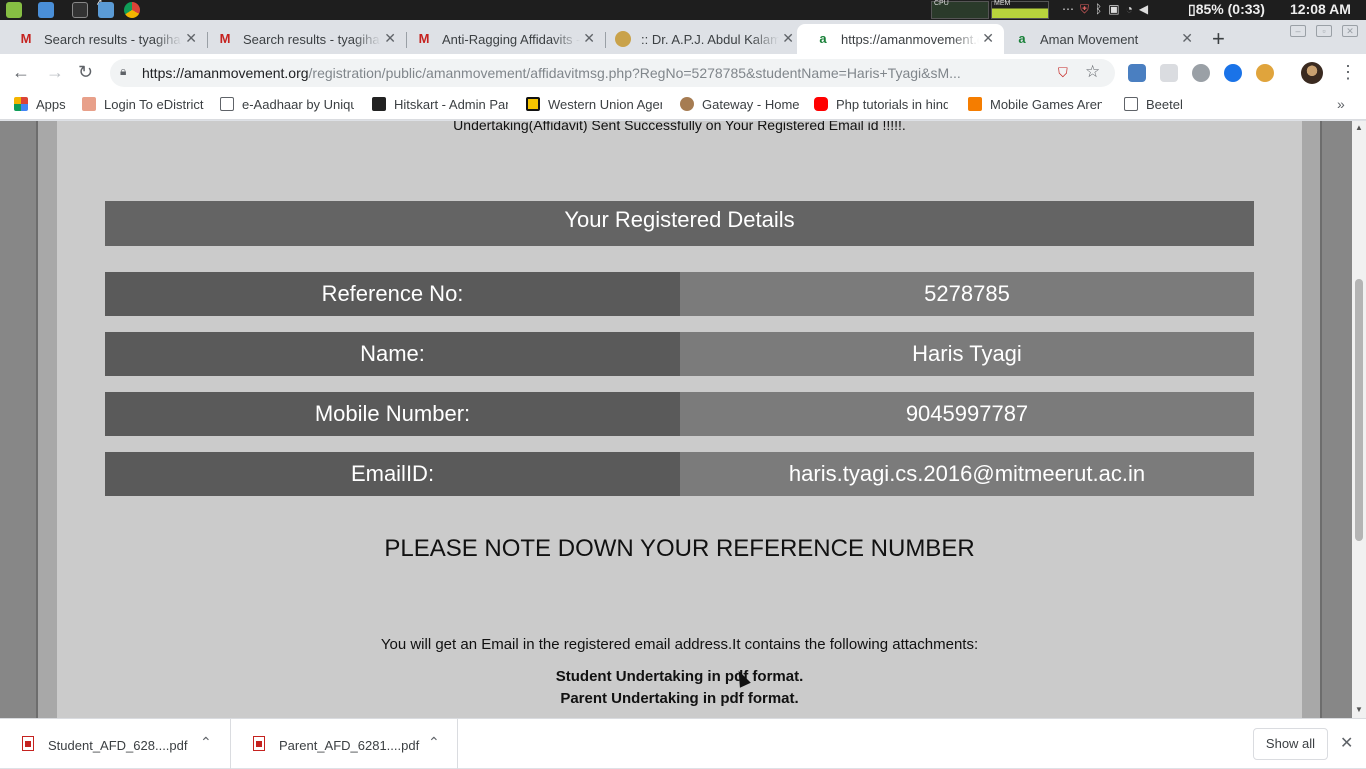 The image size is (1366, 769). Describe the element at coordinates (967, 354) in the screenshot. I see `detail-value: Haris Tyagi` at that location.